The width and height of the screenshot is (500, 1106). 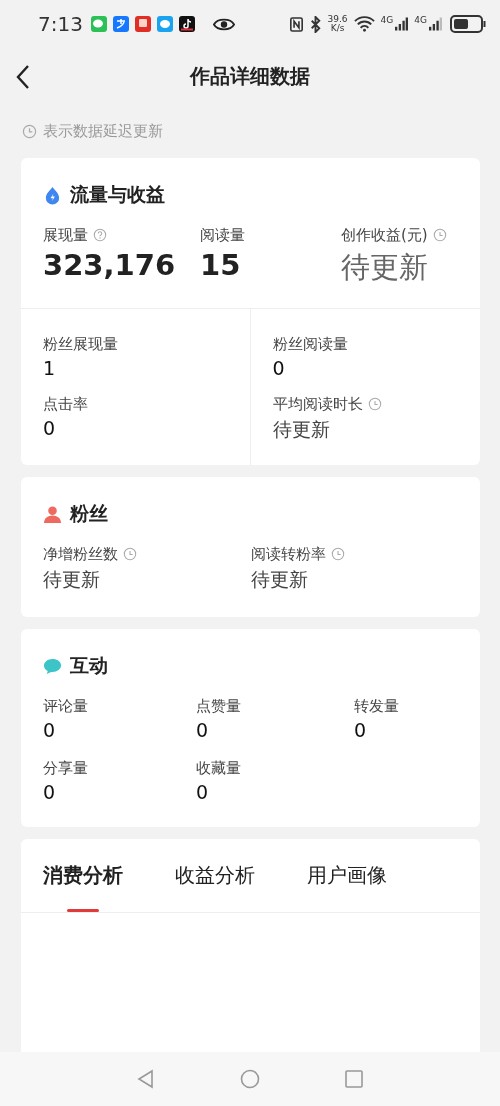 I want to click on wifi-icon, so click(x=364, y=24).